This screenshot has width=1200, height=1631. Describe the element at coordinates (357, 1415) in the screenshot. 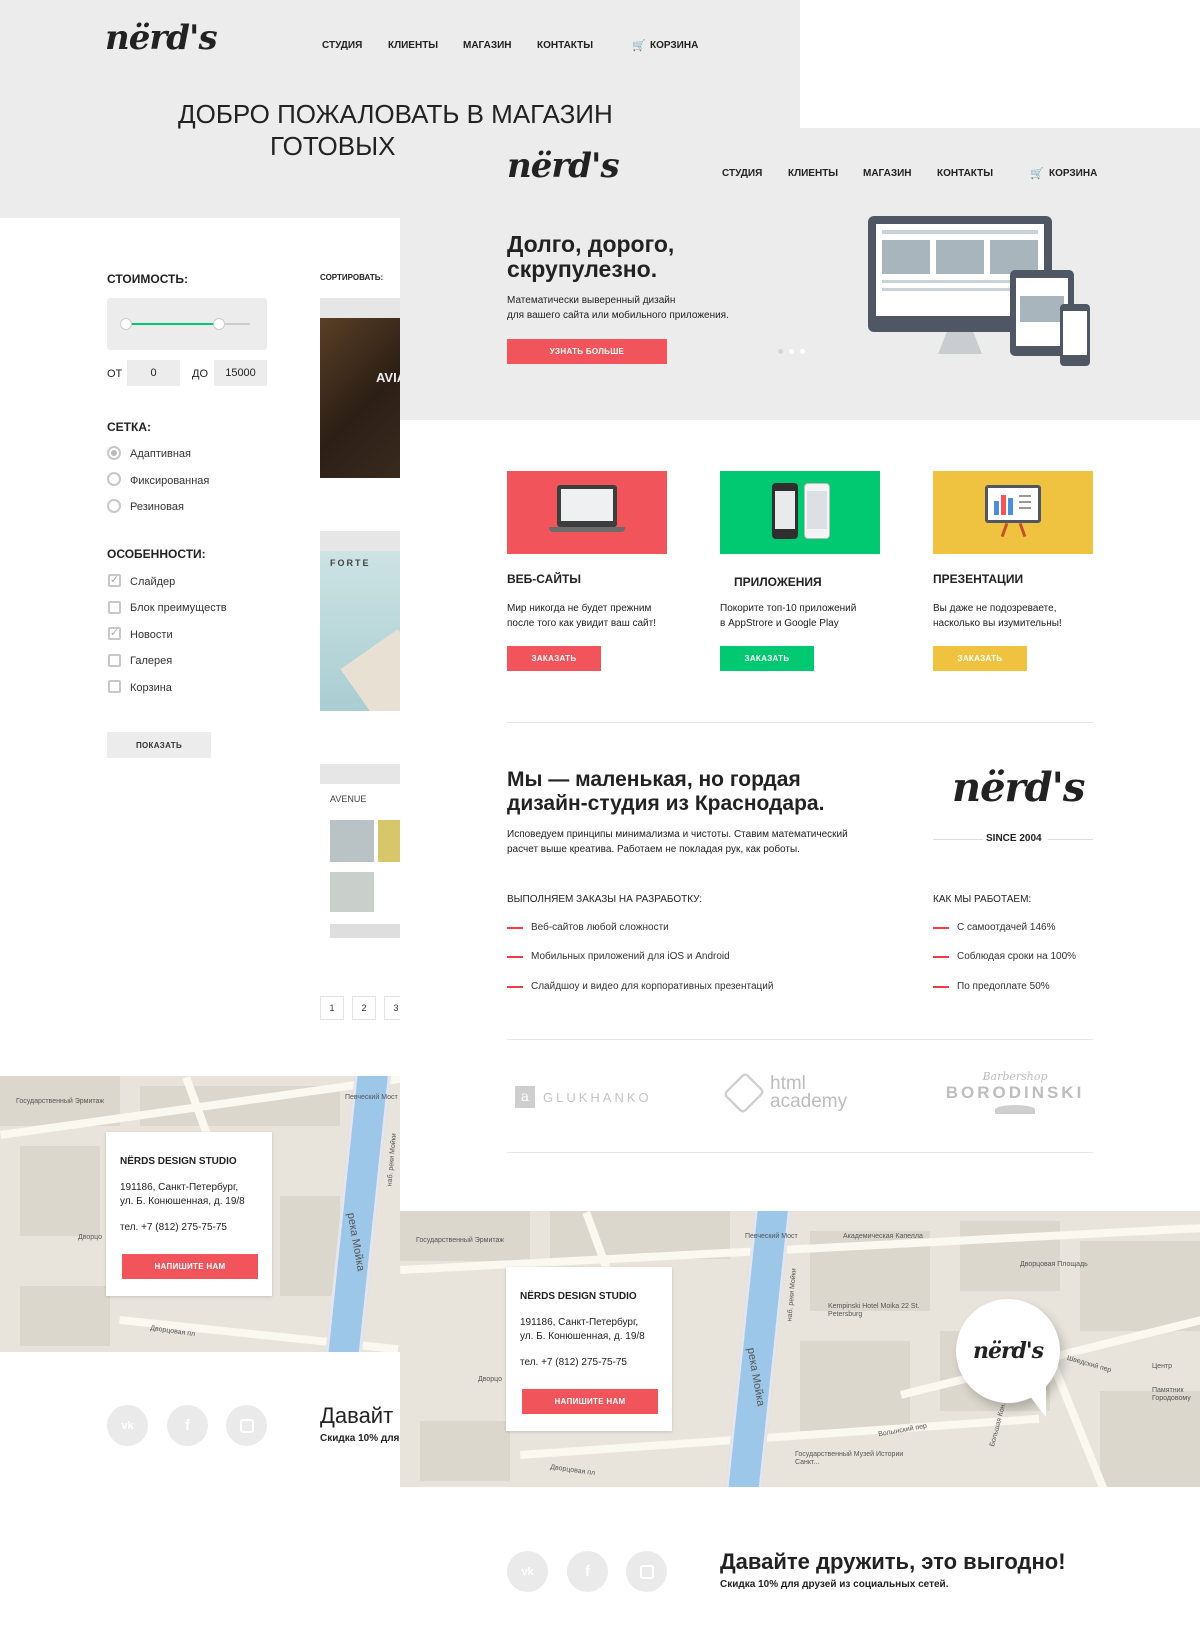

I see `back-social-title: Давайт` at that location.